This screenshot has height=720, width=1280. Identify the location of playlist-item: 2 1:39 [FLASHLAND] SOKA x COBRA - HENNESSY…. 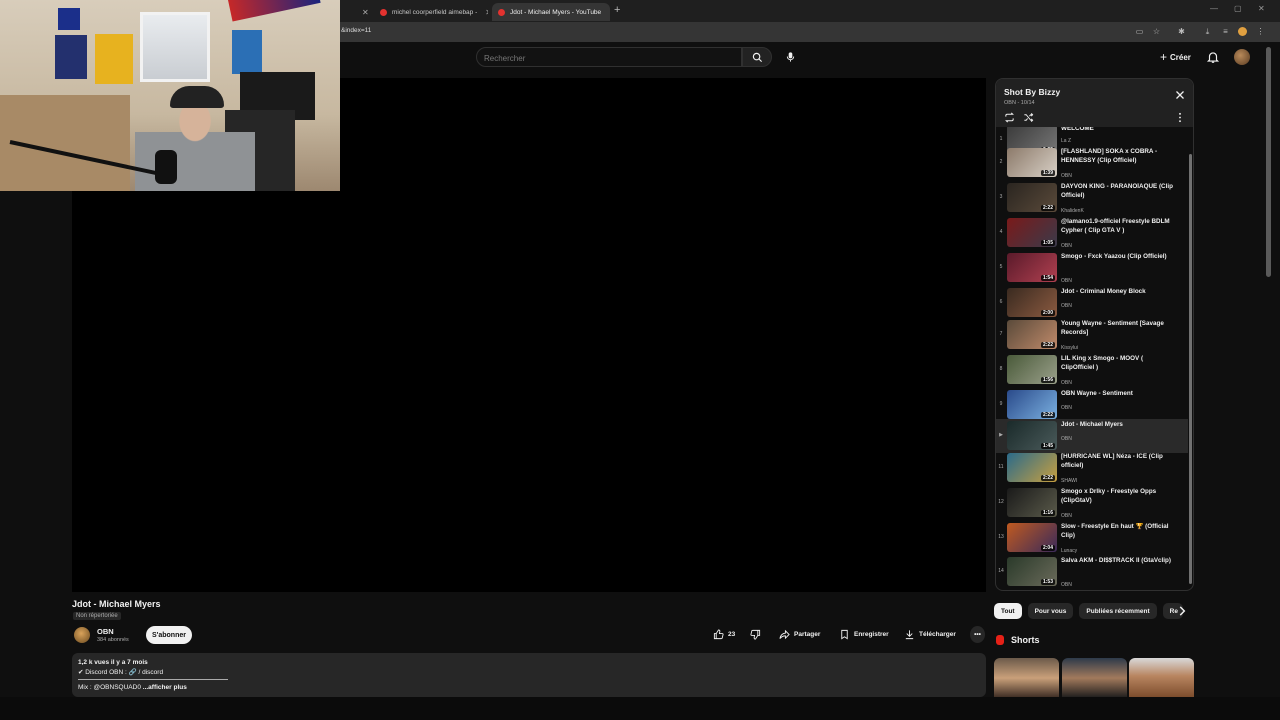
(1092, 163).